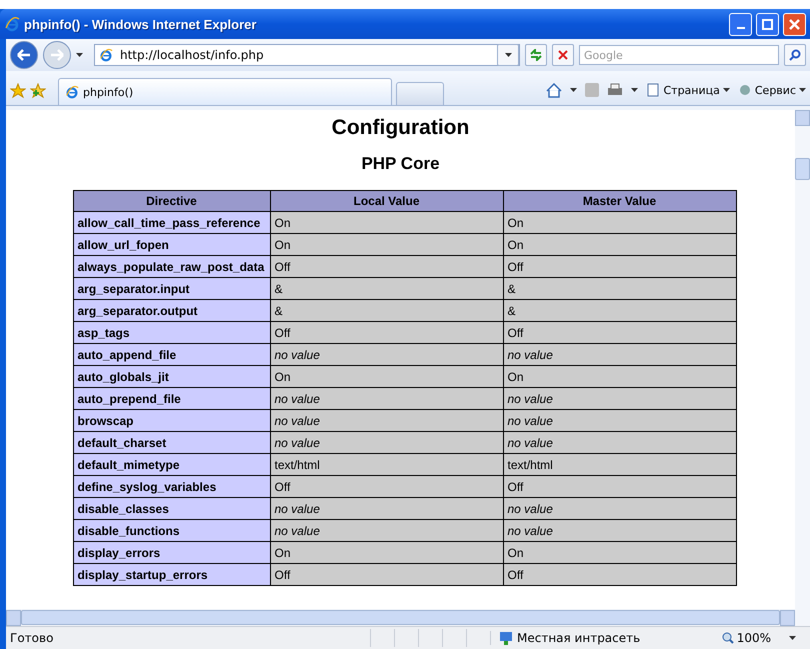 Image resolution: width=810 pixels, height=649 pixels. I want to click on magnifier-icon, so click(728, 638).